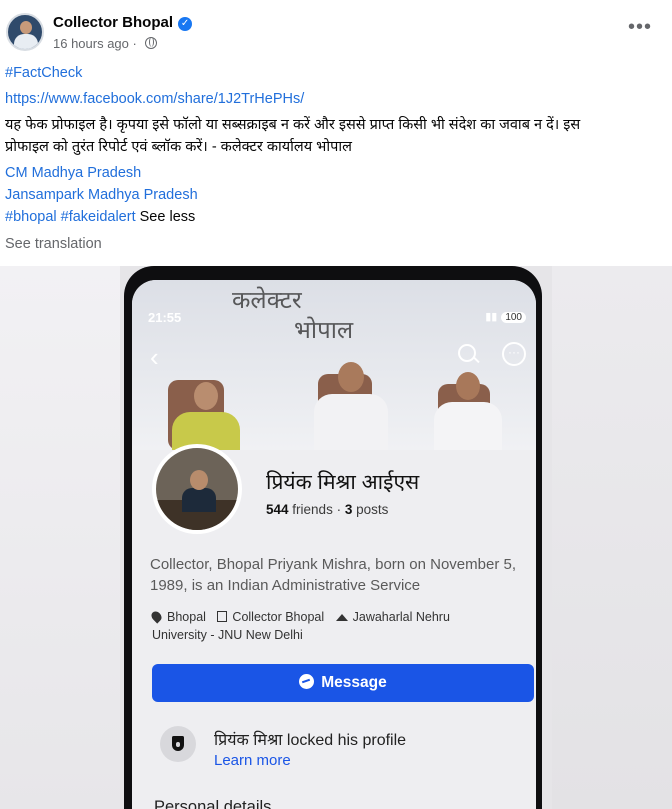 This screenshot has height=809, width=672. Describe the element at coordinates (186, 617) in the screenshot. I see `detail-location: Bhopal` at that location.